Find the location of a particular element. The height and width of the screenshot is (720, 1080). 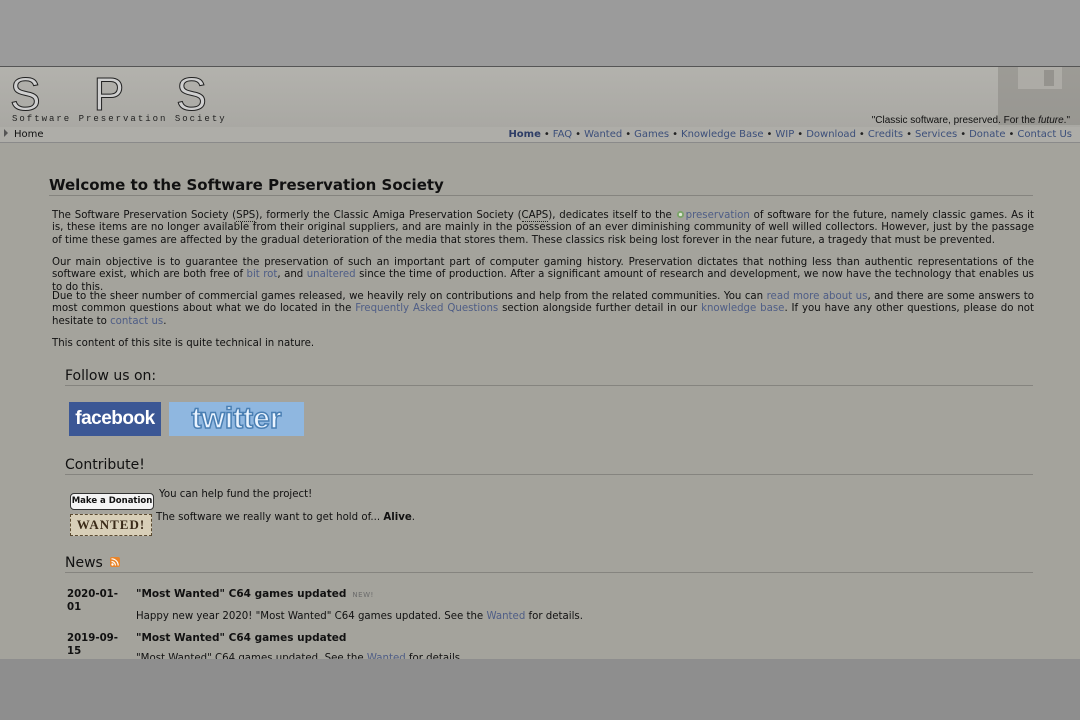

link-knowledge-base: knowledge base is located at coordinates (742, 308).